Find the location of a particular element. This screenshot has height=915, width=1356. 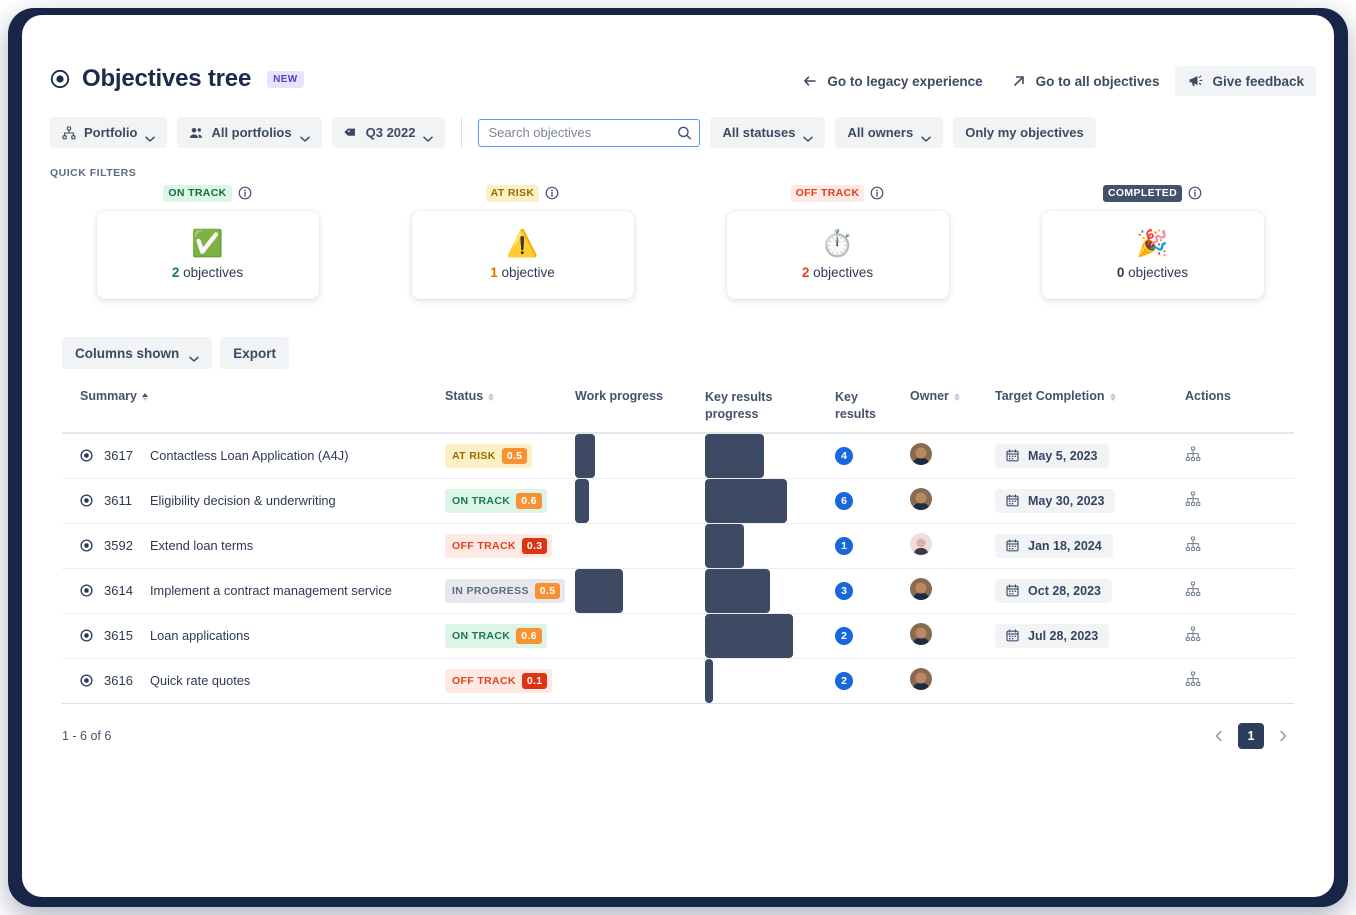

quick-filter-card-on-track: ✅ 2 objectives is located at coordinates (207, 255).